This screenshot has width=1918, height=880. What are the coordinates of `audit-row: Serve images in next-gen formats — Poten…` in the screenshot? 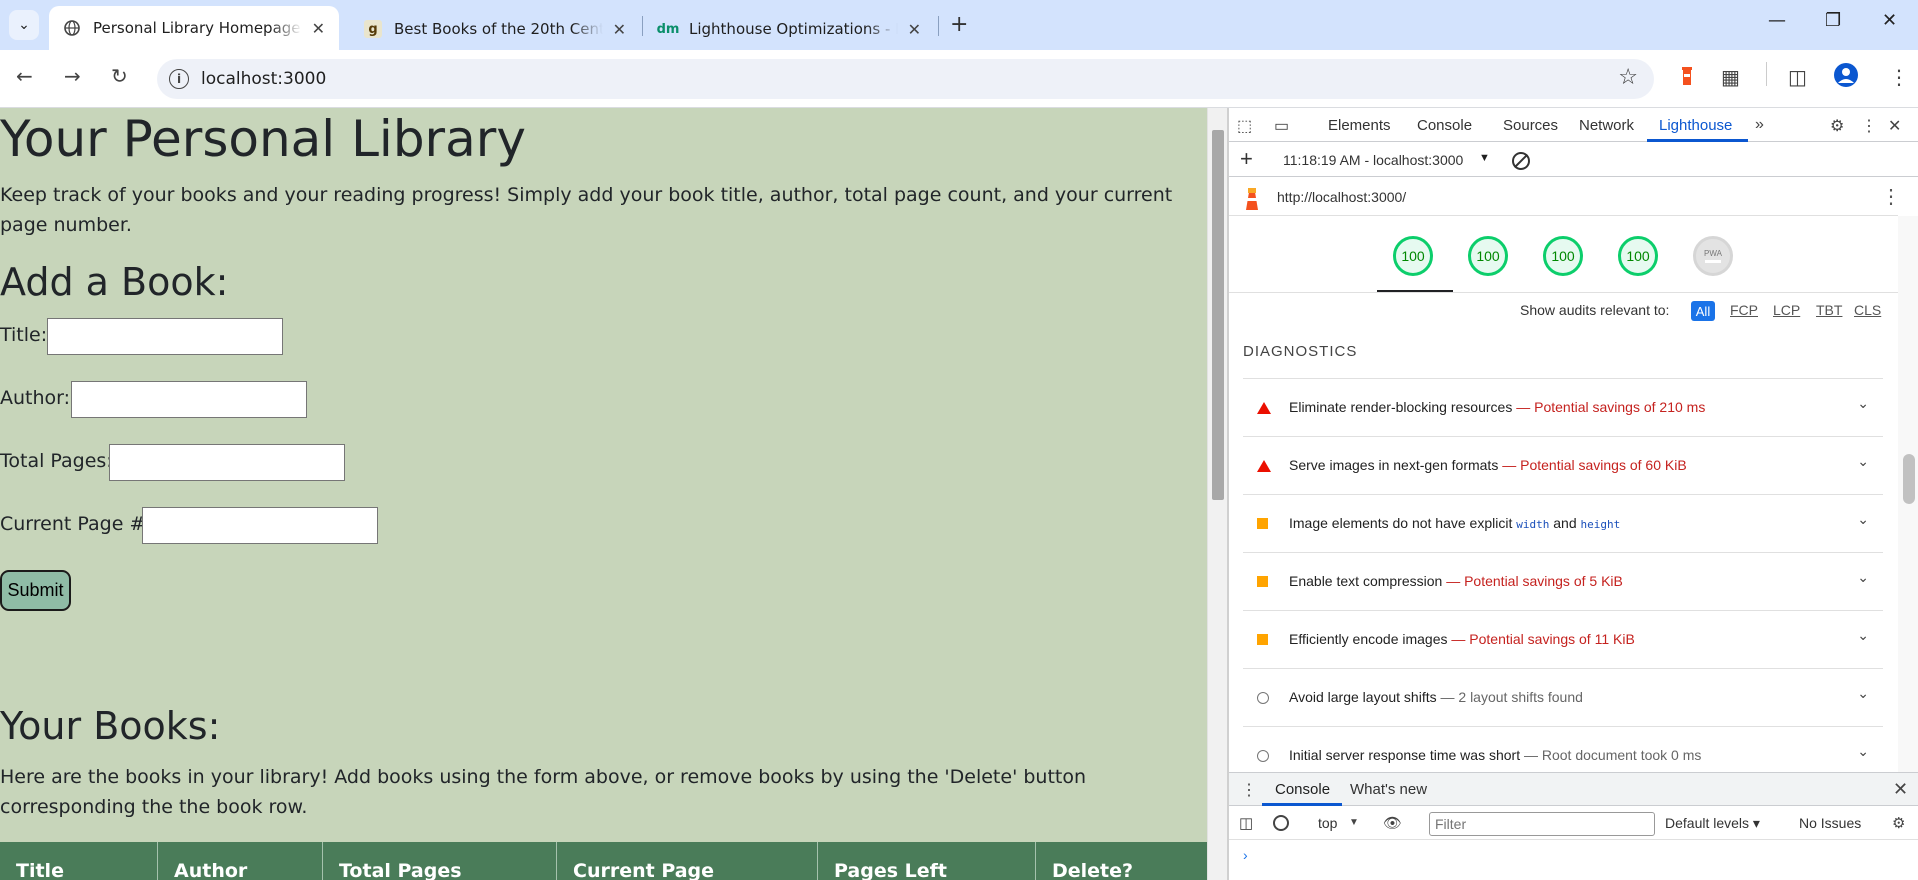 It's located at (1563, 465).